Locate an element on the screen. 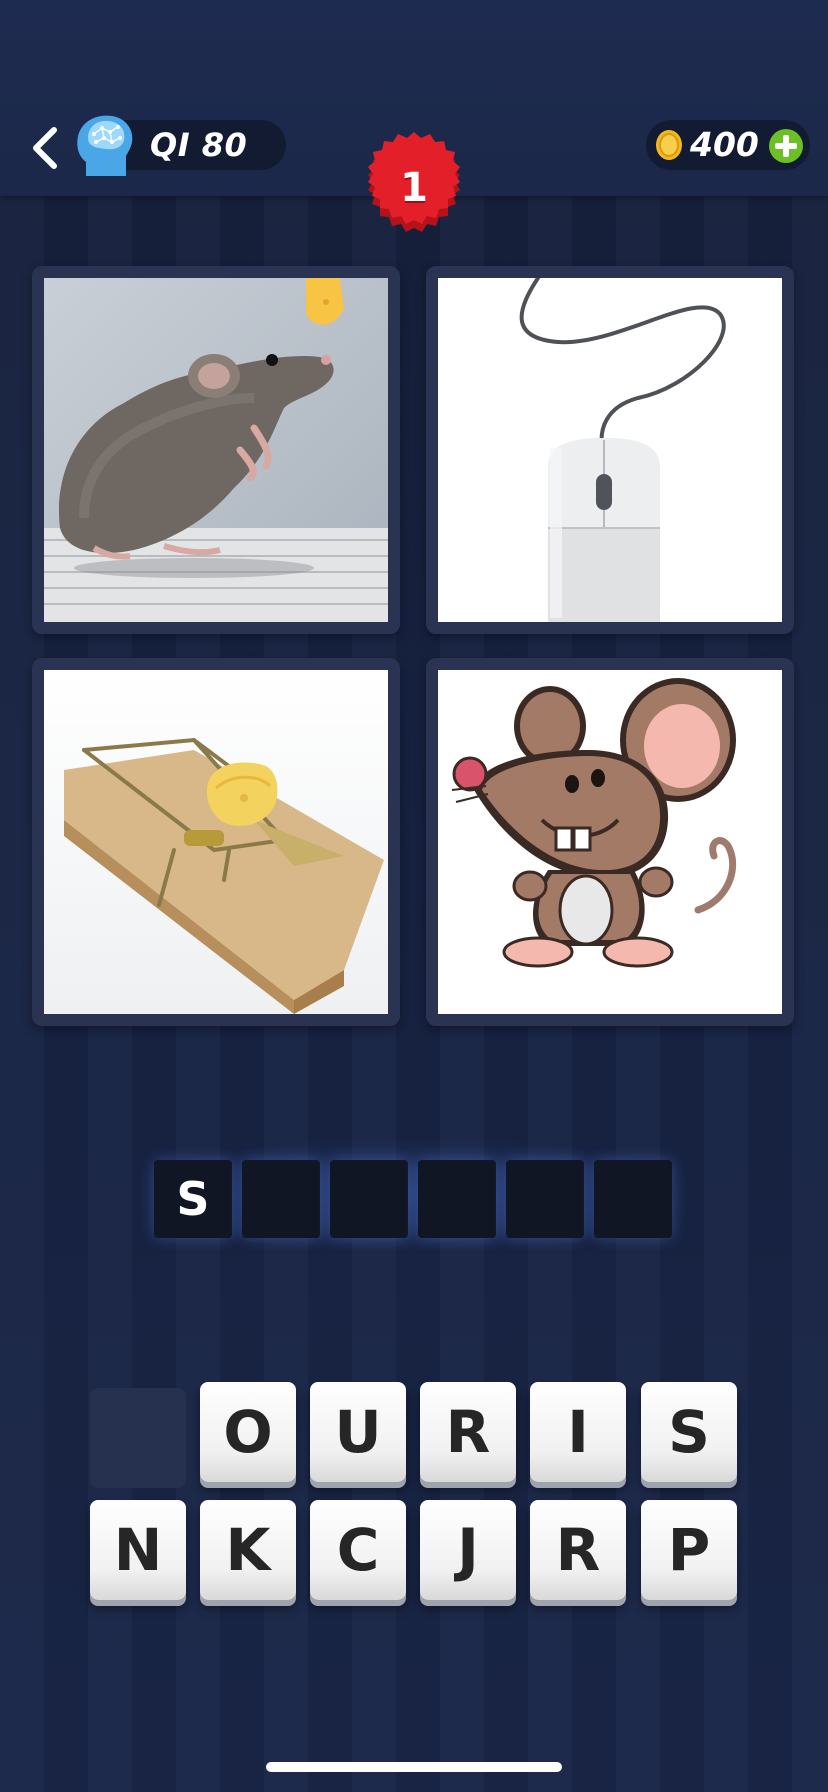  mouse-animal-picture is located at coordinates (216, 450).